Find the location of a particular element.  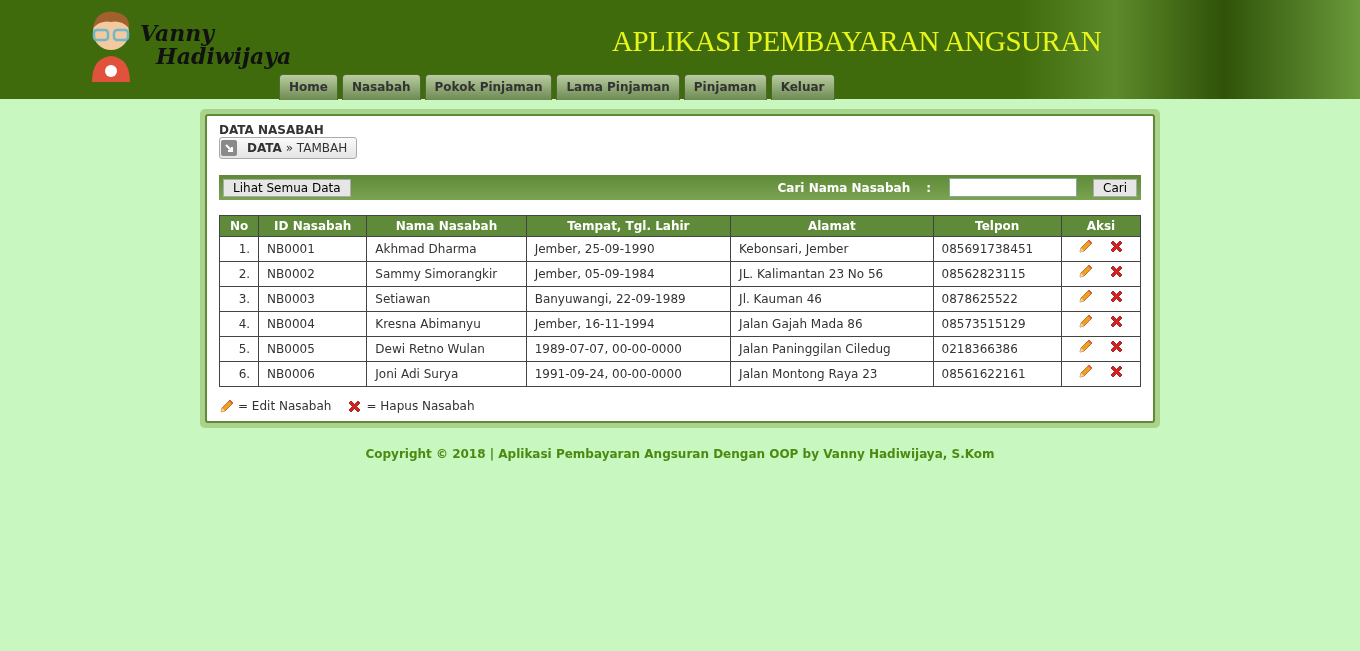

legend-text: = Edit Nasabah is located at coordinates (285, 406).